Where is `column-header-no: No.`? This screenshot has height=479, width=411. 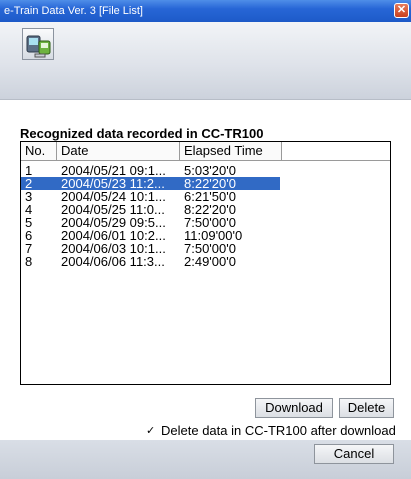 column-header-no: No. is located at coordinates (39, 151).